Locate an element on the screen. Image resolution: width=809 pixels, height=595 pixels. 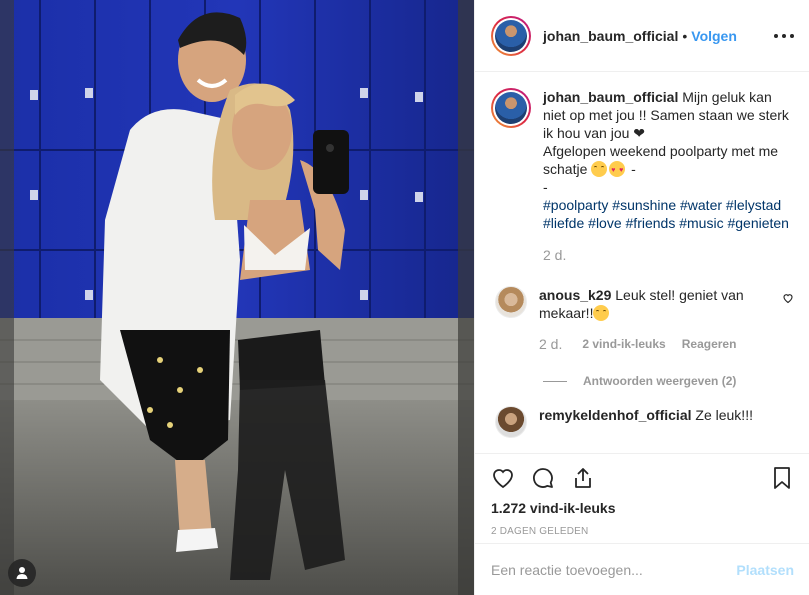
hashtag-link: #love is located at coordinates (604, 223).